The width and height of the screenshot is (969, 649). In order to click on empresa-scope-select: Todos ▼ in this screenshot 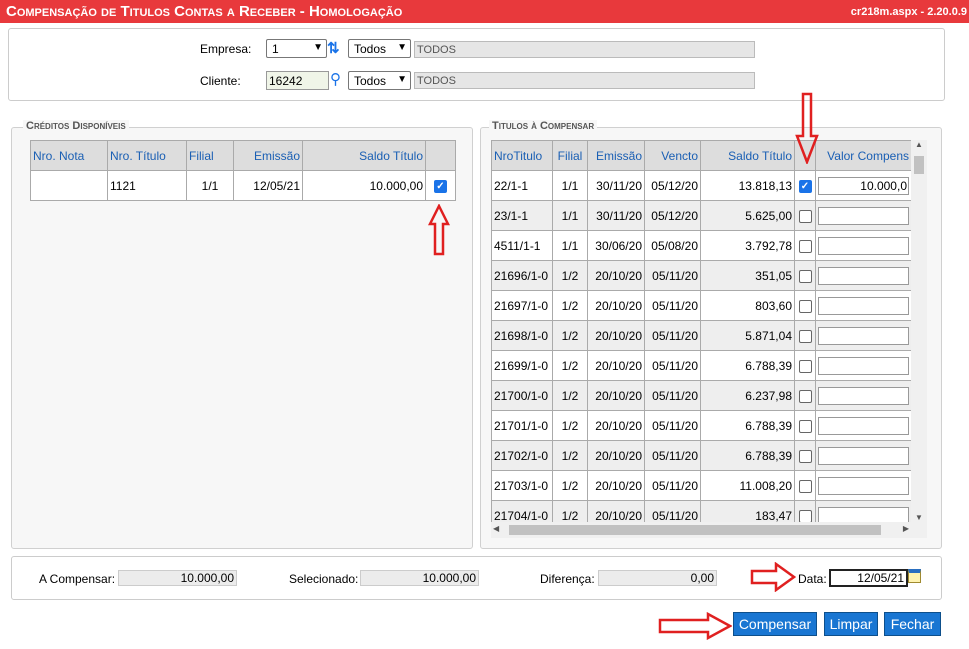, I will do `click(379, 48)`.